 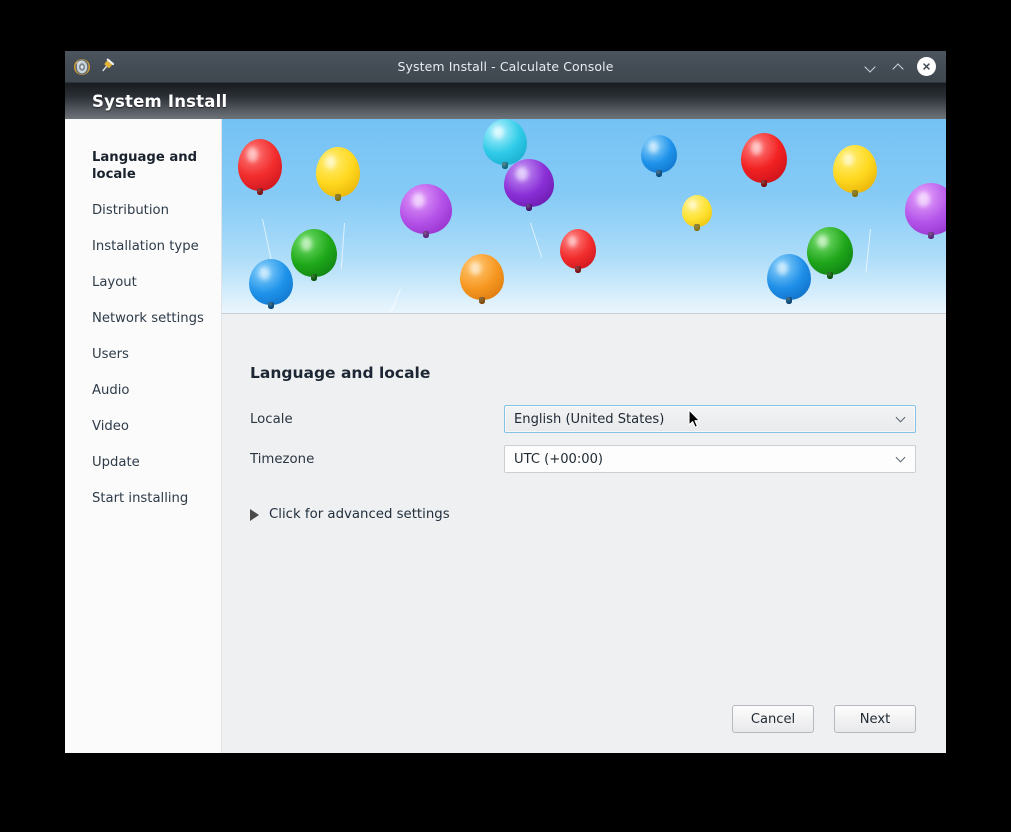 I want to click on triangle-right-icon, so click(x=254, y=514).